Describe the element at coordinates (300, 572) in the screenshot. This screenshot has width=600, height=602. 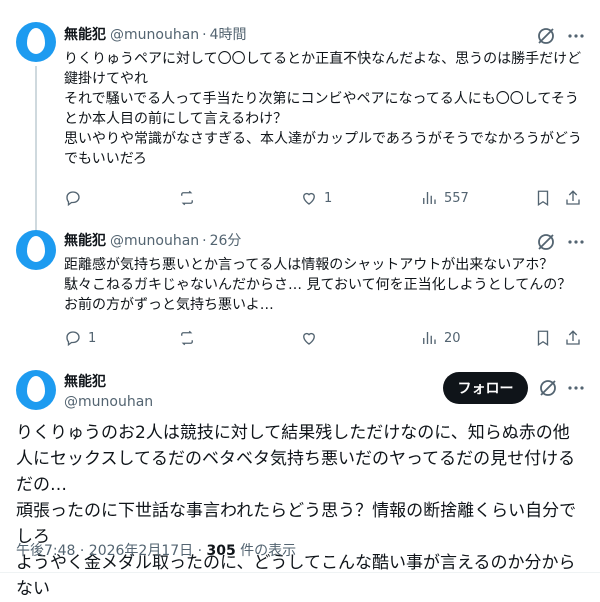
I see `divider` at that location.